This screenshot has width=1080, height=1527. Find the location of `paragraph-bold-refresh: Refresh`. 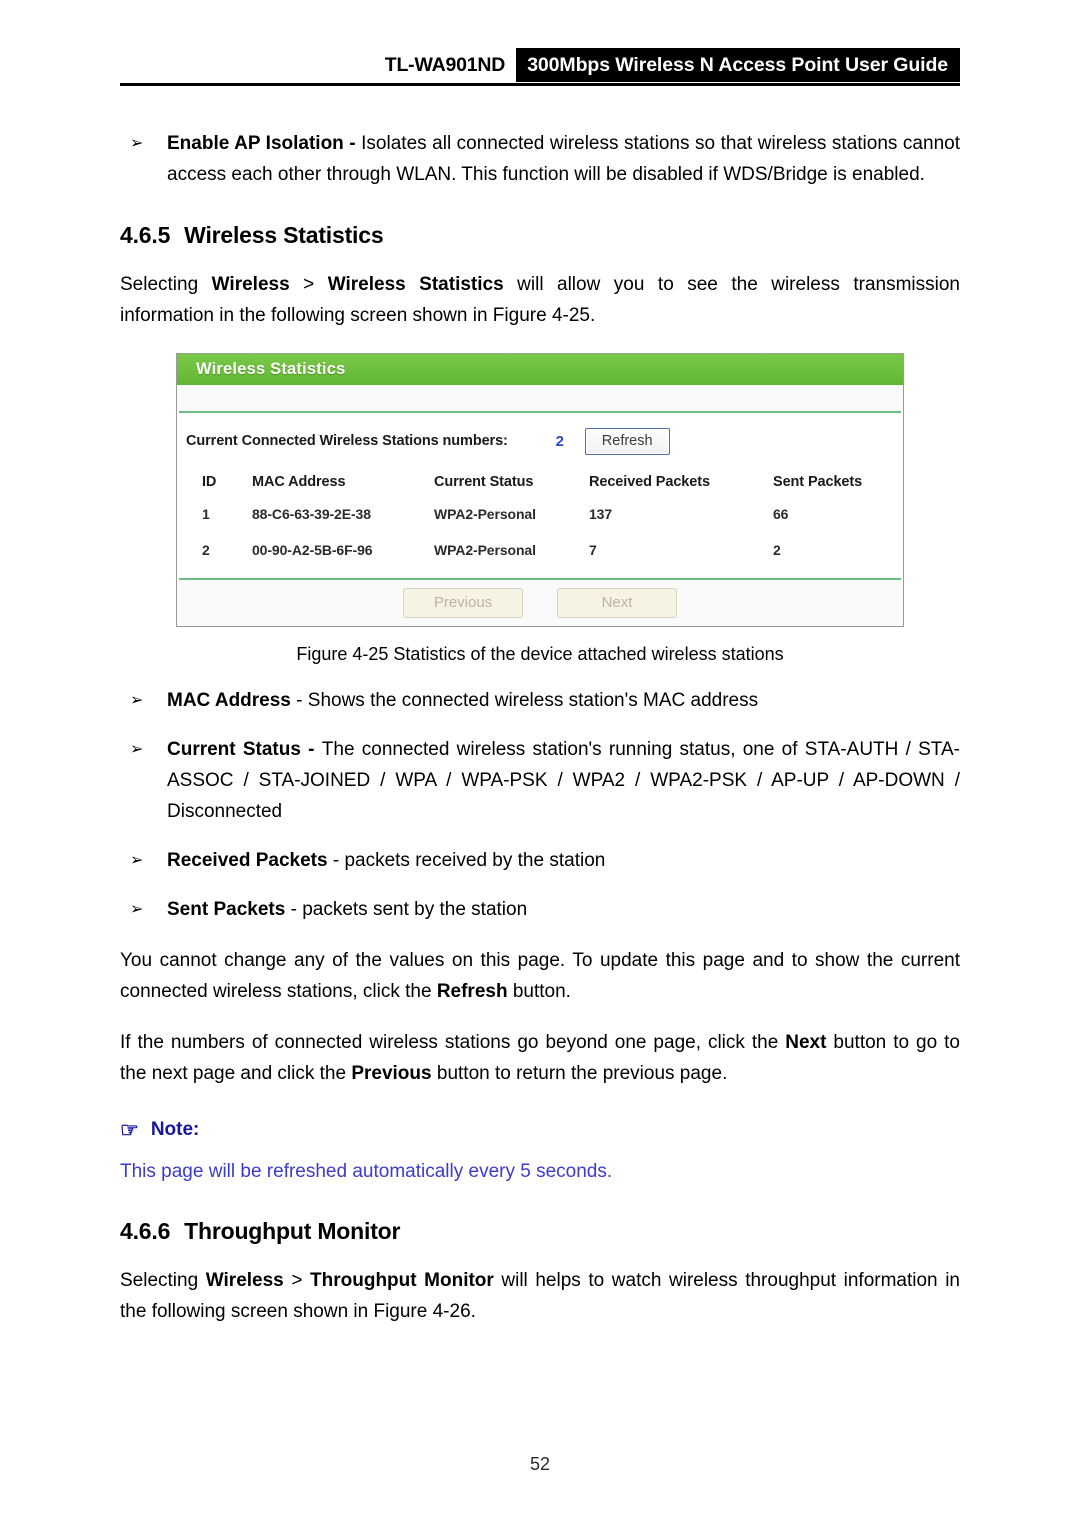

paragraph-bold-refresh: Refresh is located at coordinates (472, 991).